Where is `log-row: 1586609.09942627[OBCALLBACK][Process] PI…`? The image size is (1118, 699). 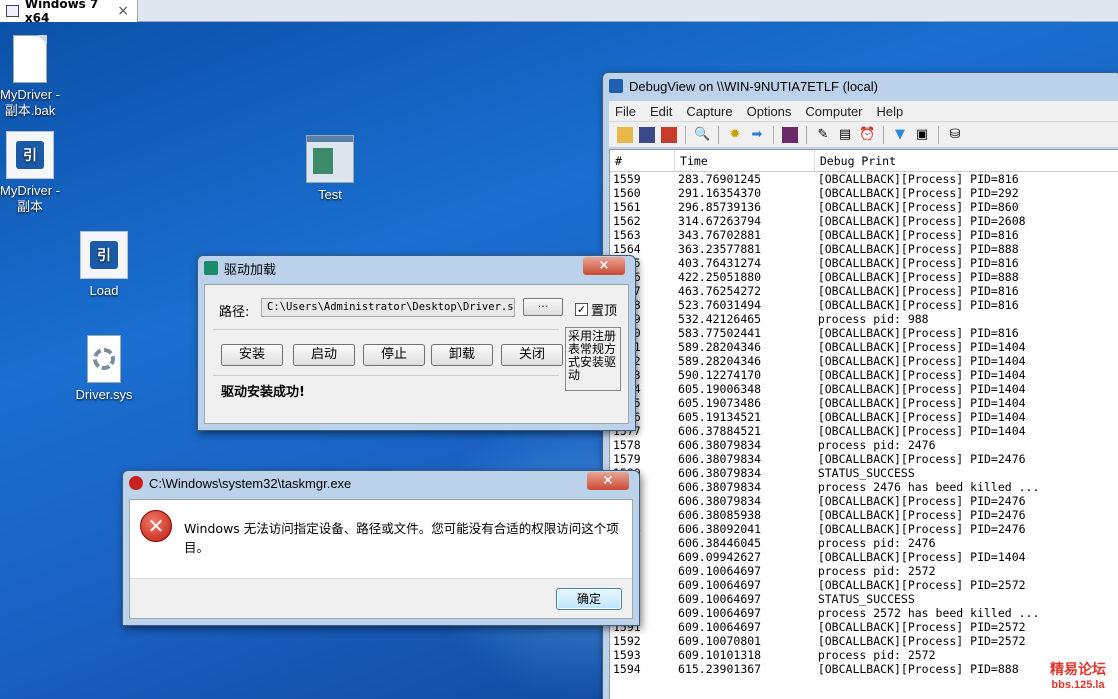 log-row: 1586609.09942627[OBCALLBACK][Process] PI… is located at coordinates (864, 557).